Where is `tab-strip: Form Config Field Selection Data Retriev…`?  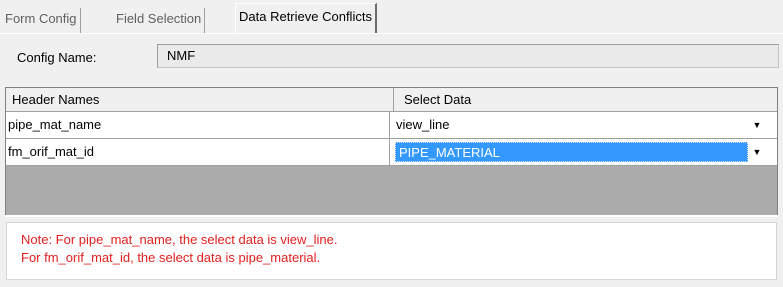 tab-strip: Form Config Field Selection Data Retriev… is located at coordinates (391, 17).